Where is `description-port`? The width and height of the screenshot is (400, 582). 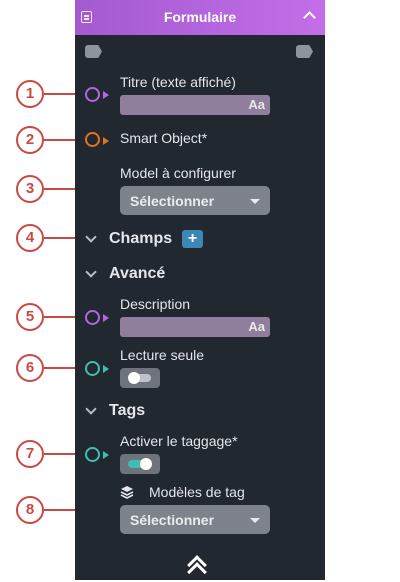 description-port is located at coordinates (92, 317).